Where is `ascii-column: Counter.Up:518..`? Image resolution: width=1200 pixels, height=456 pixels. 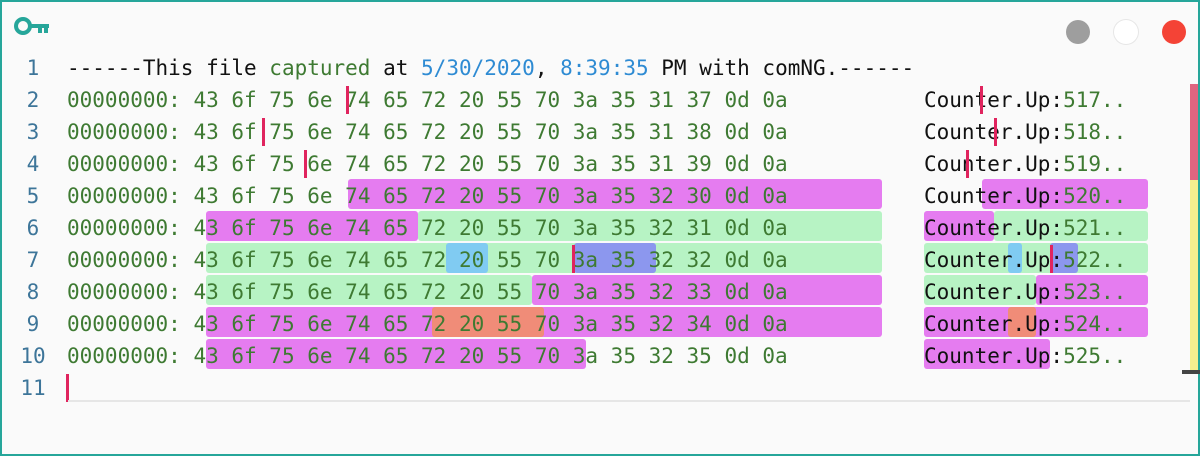 ascii-column: Counter.Up:518.. is located at coordinates (1025, 132).